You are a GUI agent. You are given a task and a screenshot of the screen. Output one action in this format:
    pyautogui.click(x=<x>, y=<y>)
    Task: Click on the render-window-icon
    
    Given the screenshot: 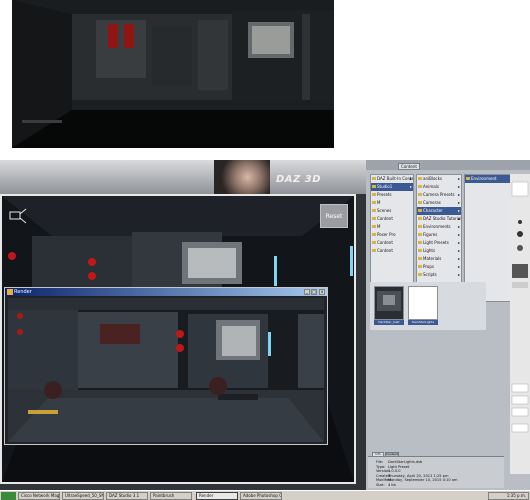 What is the action you would take?
    pyautogui.click(x=10, y=292)
    